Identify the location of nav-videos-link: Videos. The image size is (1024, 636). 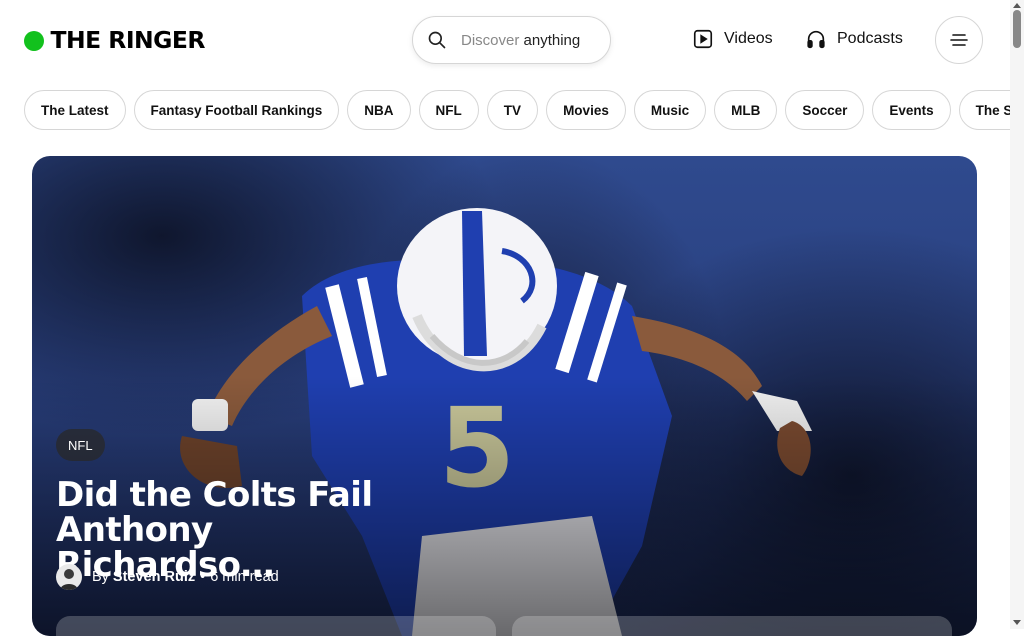
(732, 39).